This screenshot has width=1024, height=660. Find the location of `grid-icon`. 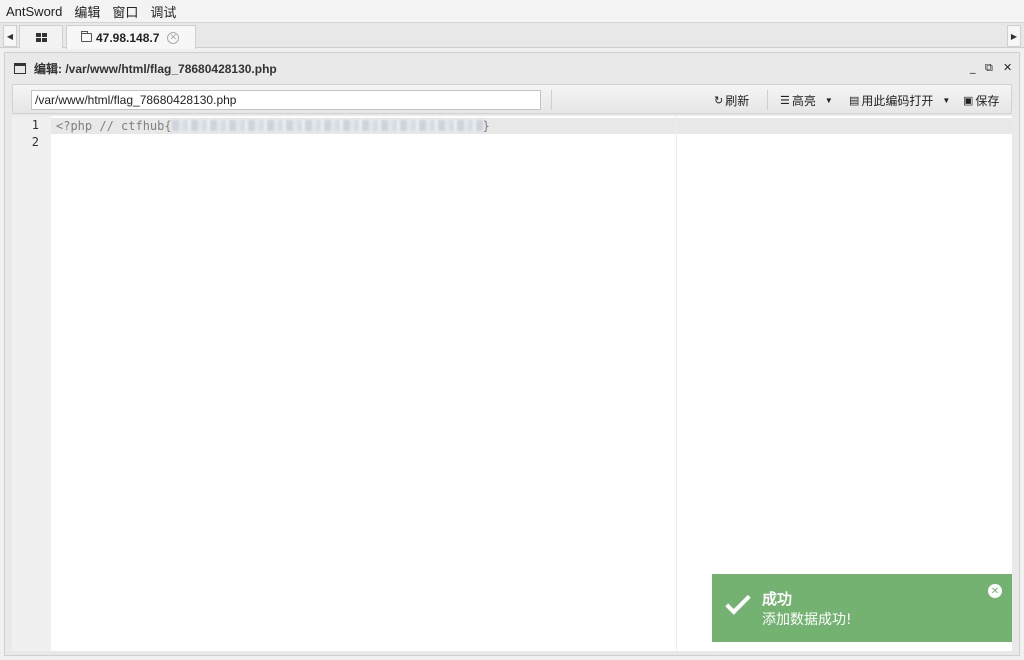

grid-icon is located at coordinates (41, 37).